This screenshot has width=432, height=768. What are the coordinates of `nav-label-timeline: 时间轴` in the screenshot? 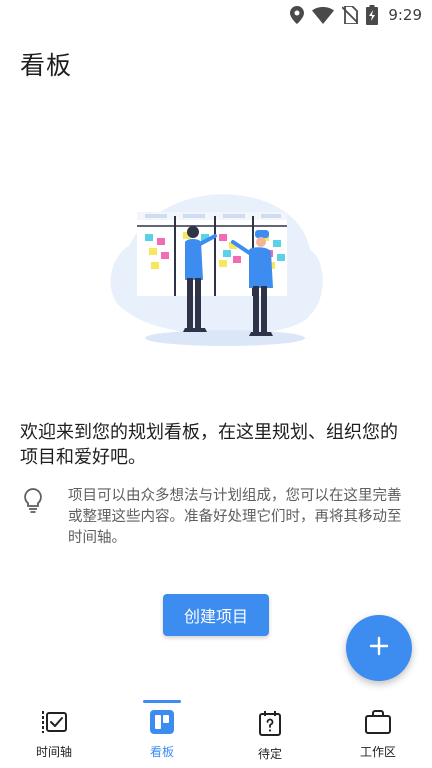 It's located at (53, 752).